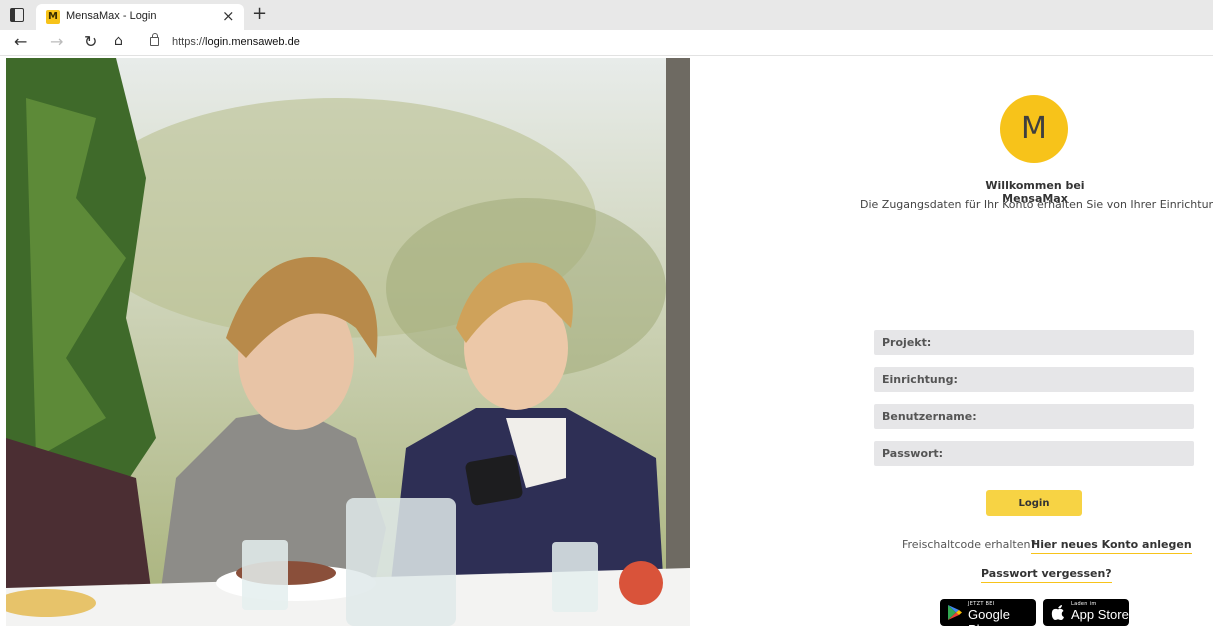 Image resolution: width=1213 pixels, height=637 pixels. I want to click on refresh-icon: ↻, so click(90, 41).